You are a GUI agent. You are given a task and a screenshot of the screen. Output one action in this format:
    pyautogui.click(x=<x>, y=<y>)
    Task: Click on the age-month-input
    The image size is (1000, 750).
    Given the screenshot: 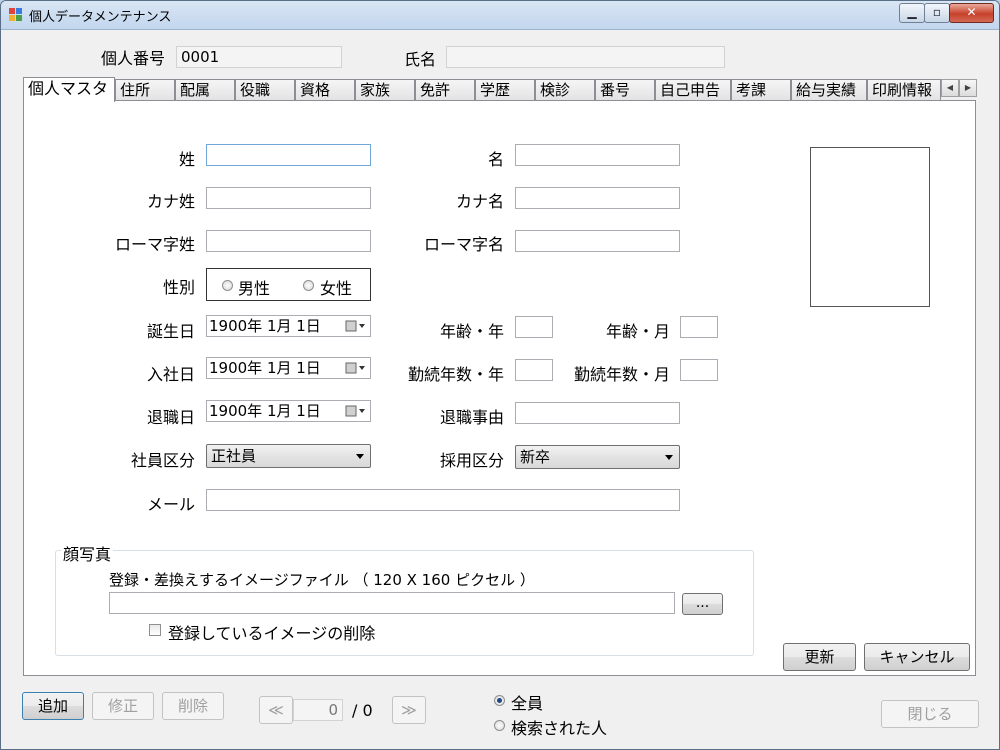 What is the action you would take?
    pyautogui.click(x=699, y=327)
    